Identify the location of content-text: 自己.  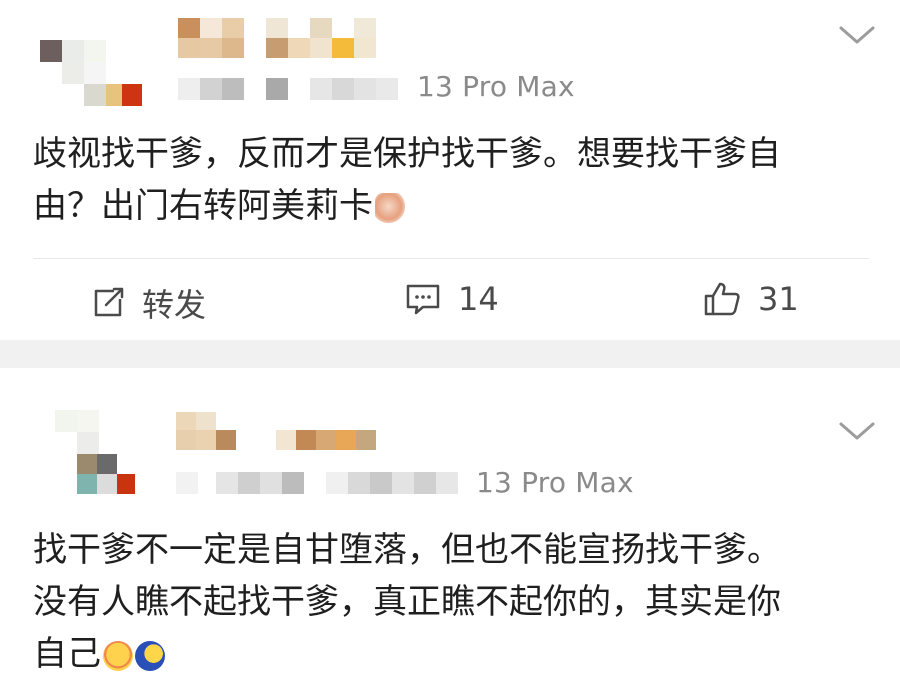
(67, 654).